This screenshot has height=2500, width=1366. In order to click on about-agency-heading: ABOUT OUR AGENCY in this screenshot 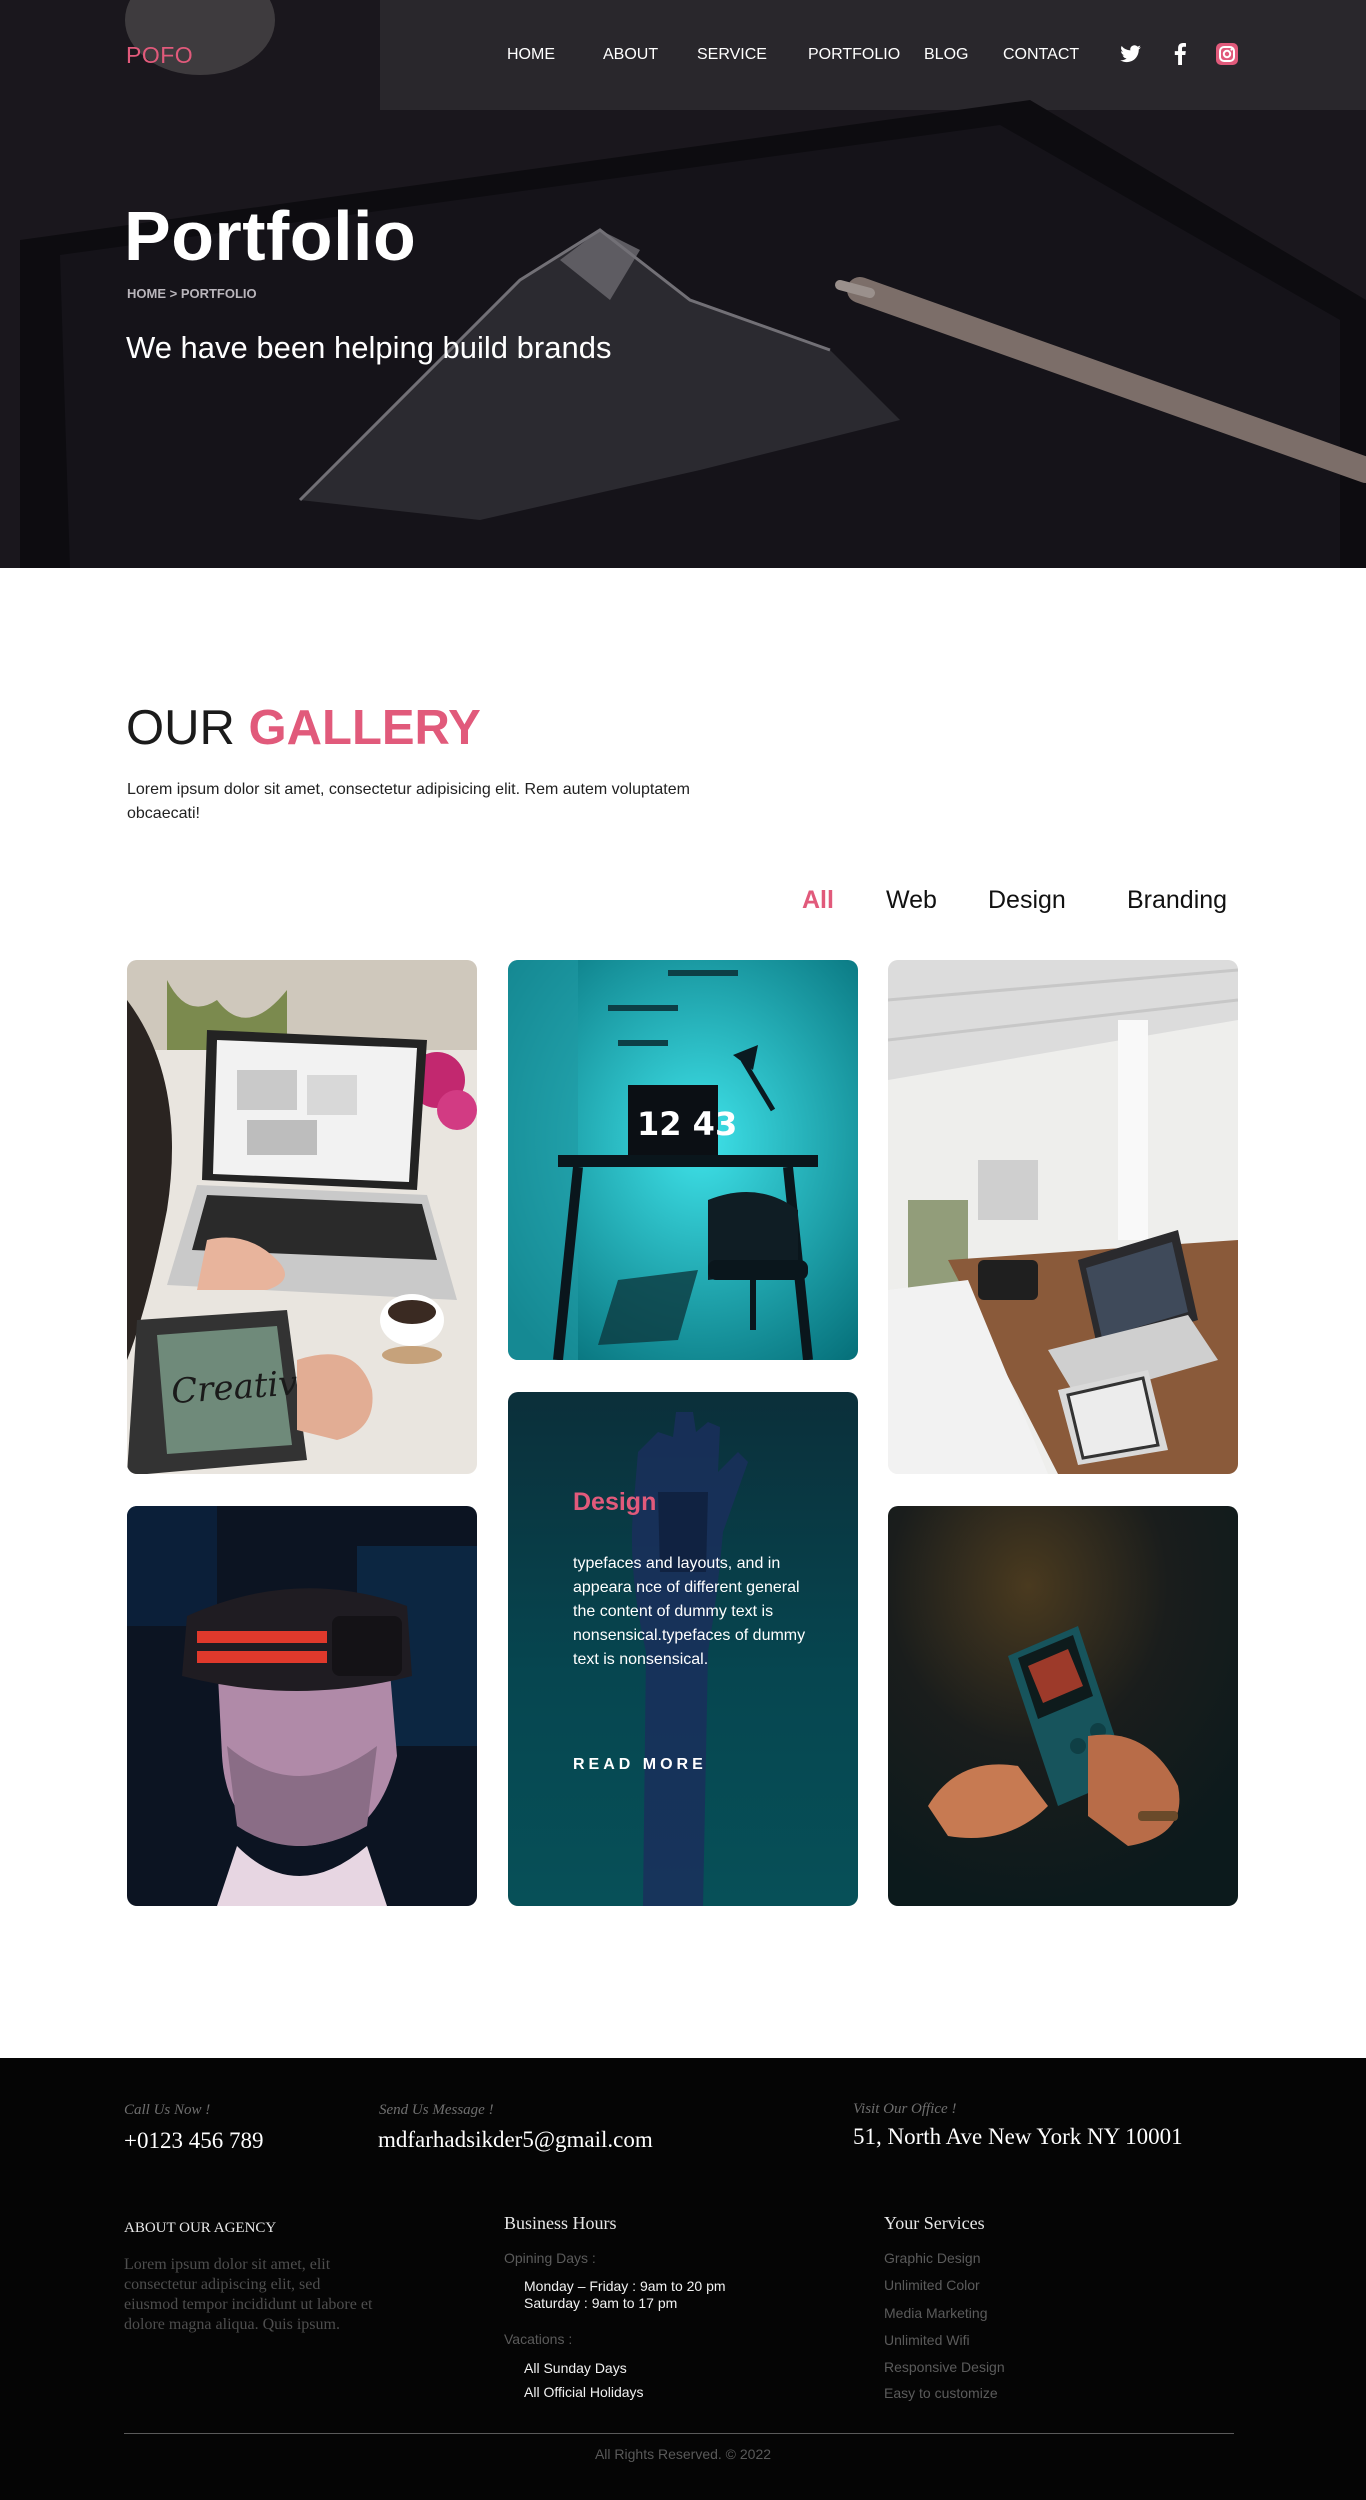, I will do `click(200, 2228)`.